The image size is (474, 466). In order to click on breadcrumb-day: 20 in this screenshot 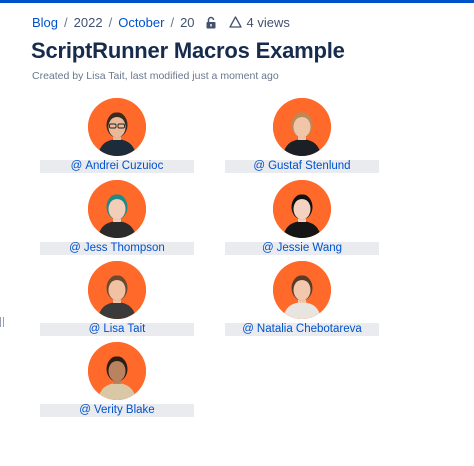, I will do `click(187, 22)`.